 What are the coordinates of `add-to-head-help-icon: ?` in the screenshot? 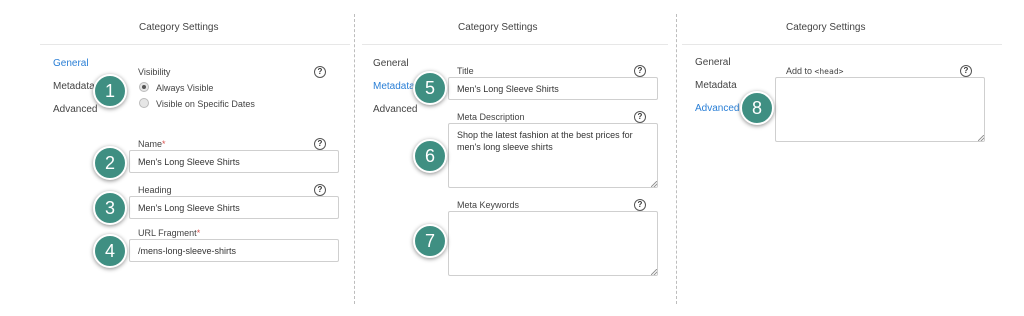 It's located at (966, 71).